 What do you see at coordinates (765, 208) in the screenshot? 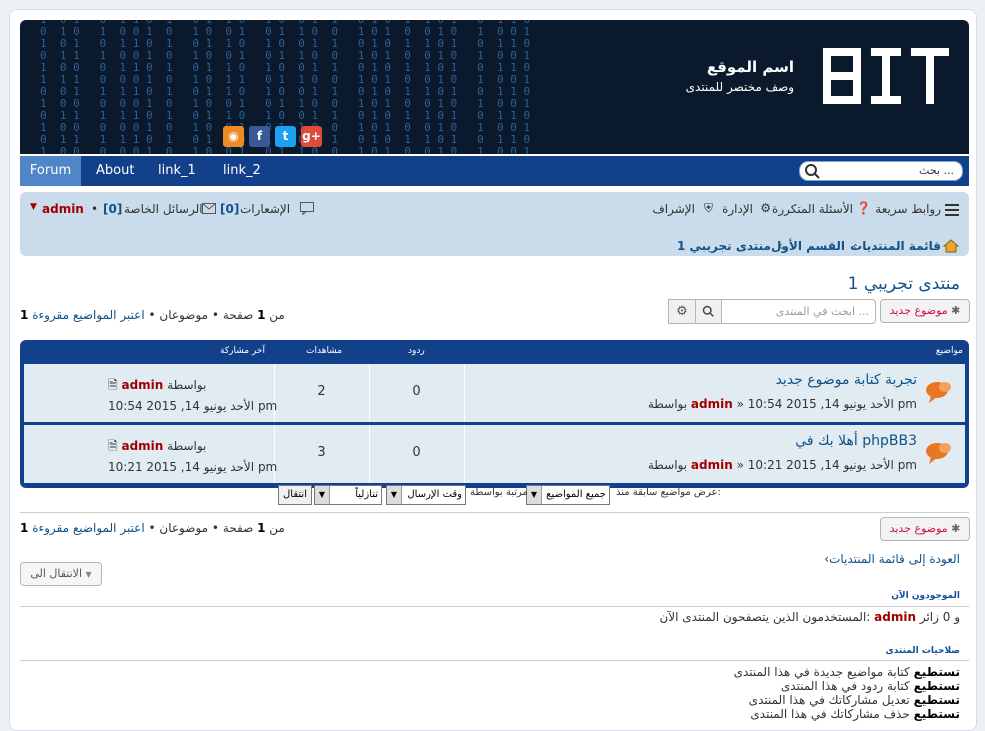
I see `admin-icon: ⚙` at bounding box center [765, 208].